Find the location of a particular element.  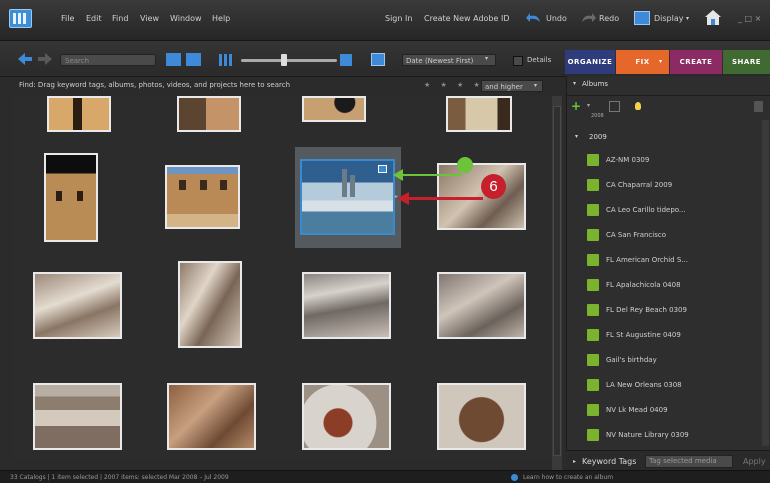

details-checkbox is located at coordinates (518, 61).